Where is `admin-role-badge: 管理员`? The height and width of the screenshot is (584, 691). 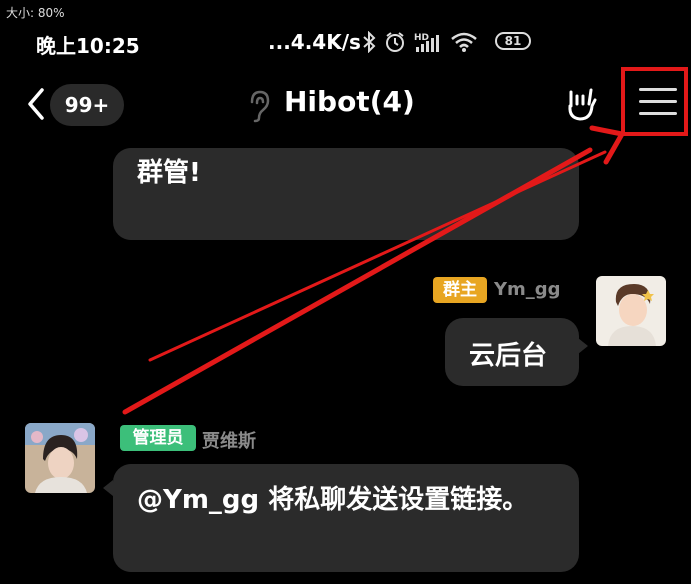
admin-role-badge: 管理员 is located at coordinates (158, 438).